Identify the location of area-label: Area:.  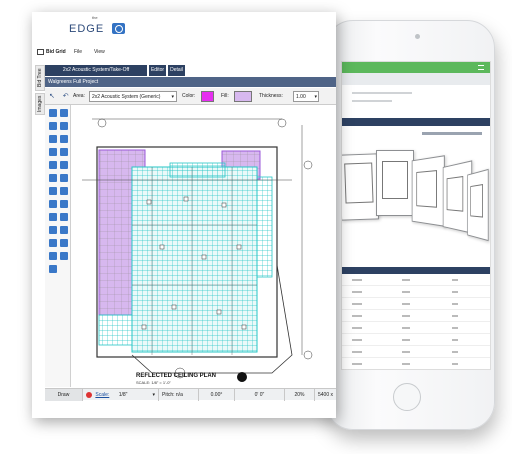
(79, 96).